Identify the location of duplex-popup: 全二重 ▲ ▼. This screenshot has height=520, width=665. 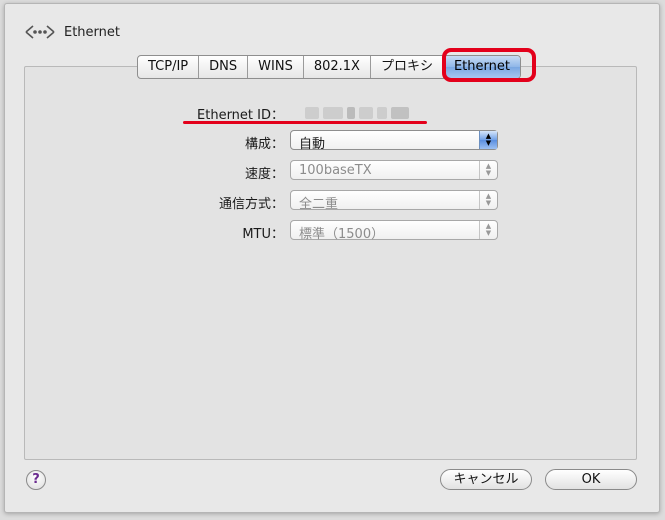
(394, 201).